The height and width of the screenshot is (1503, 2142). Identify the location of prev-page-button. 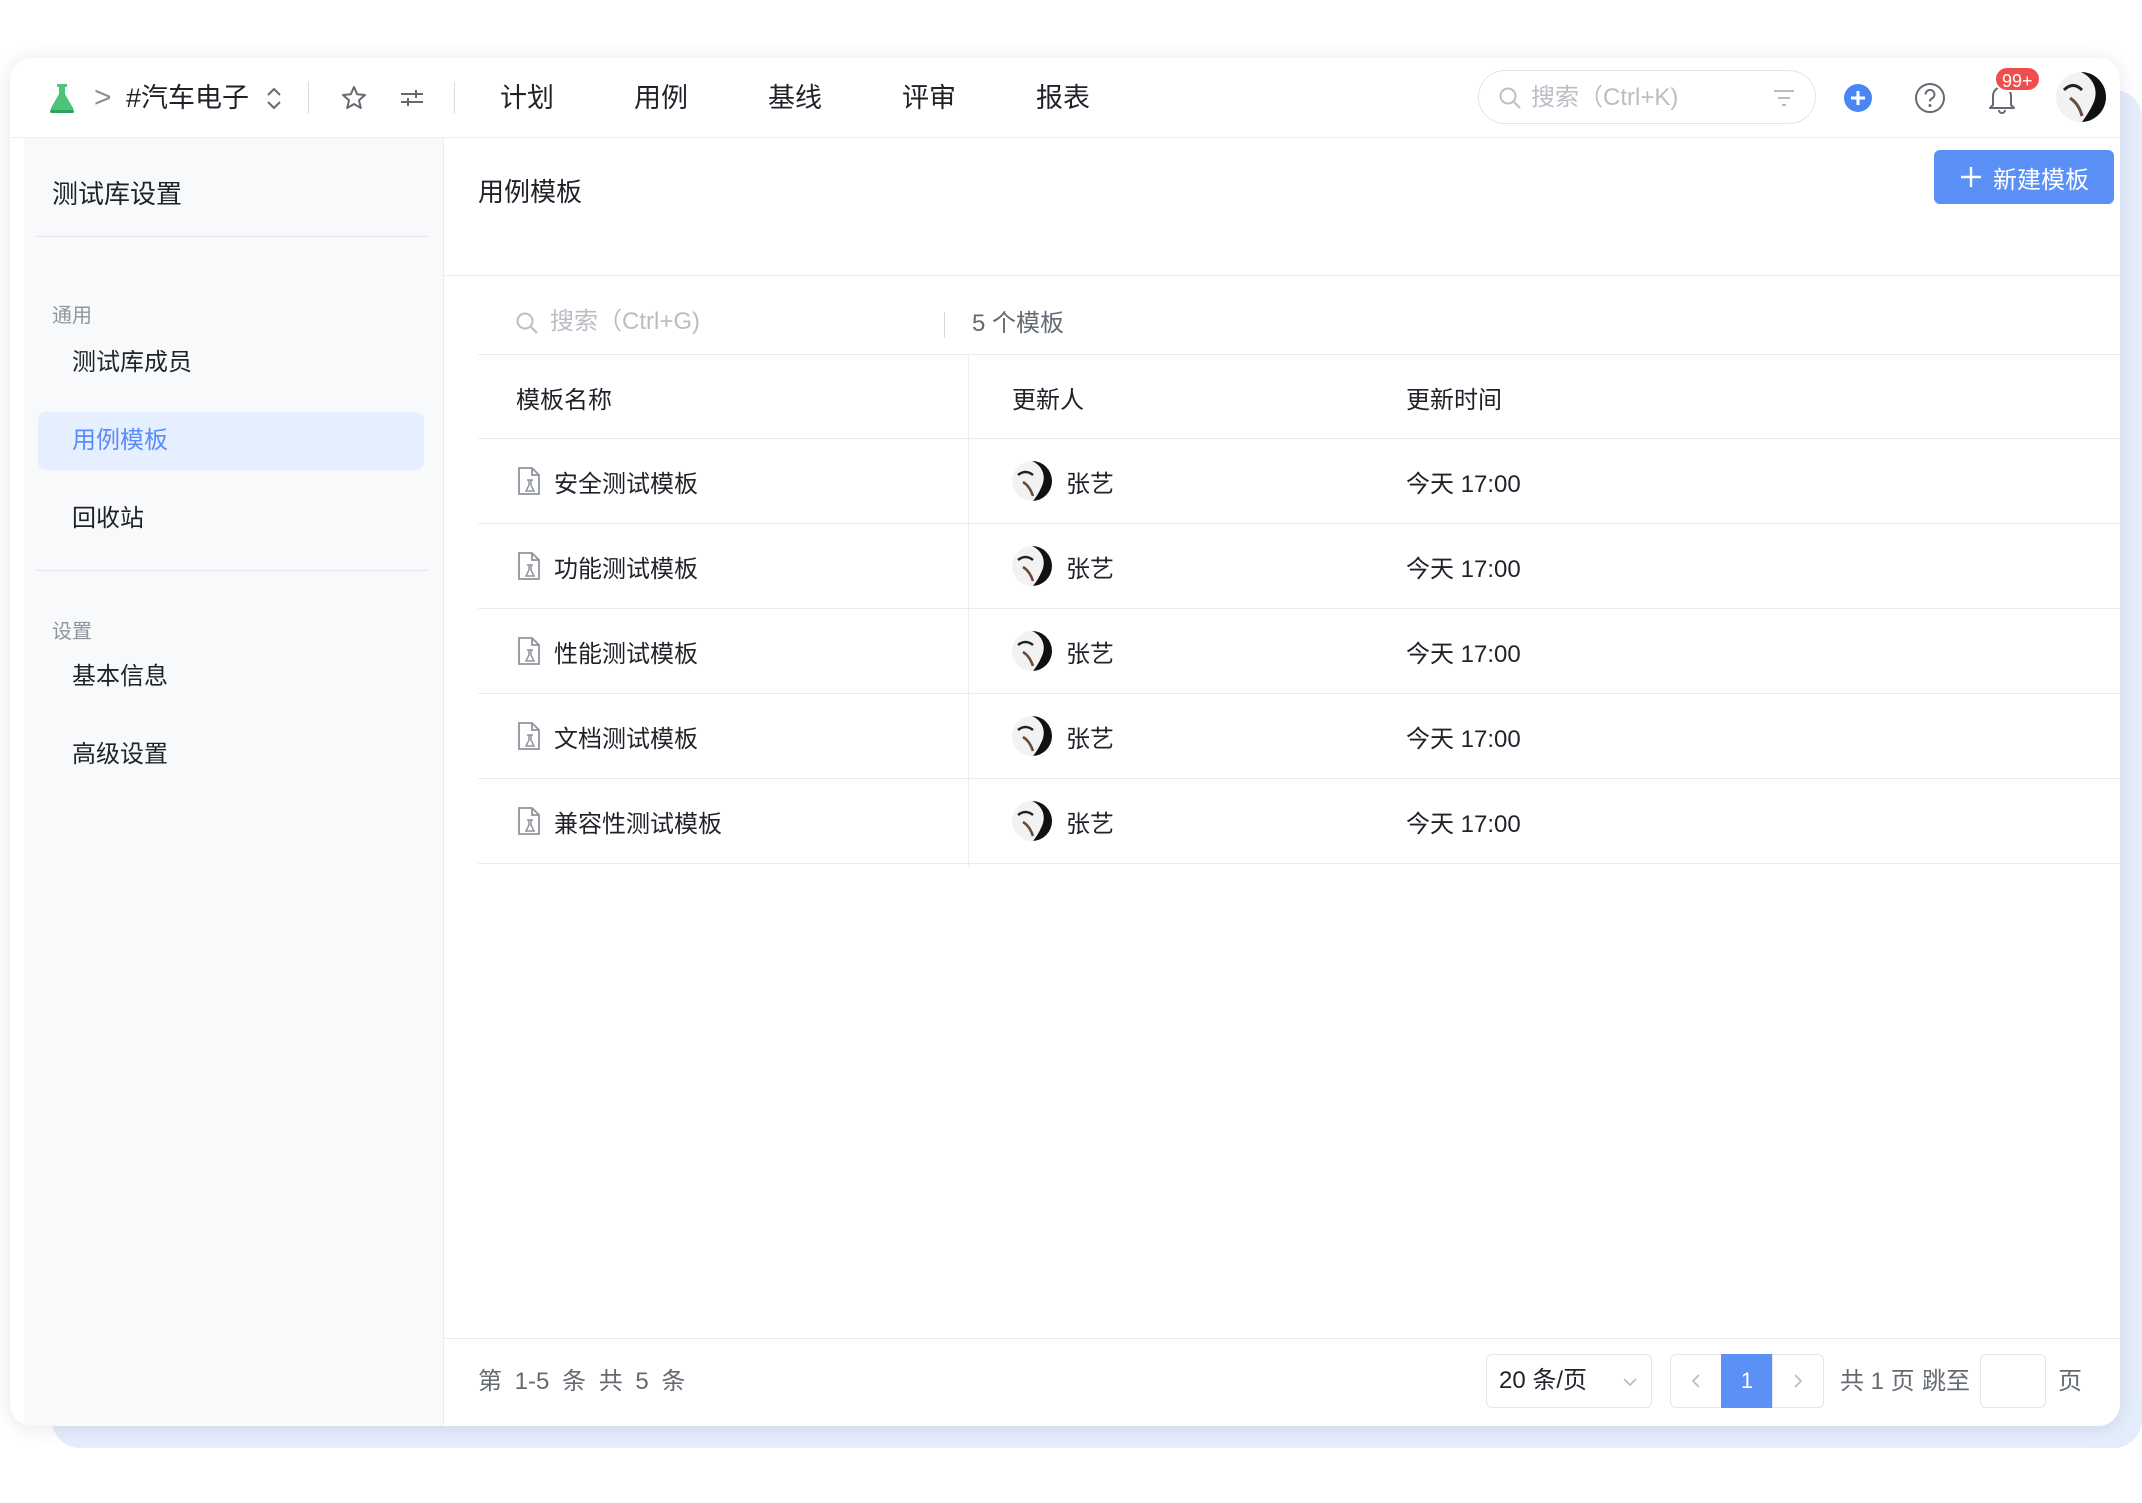
(1696, 1381).